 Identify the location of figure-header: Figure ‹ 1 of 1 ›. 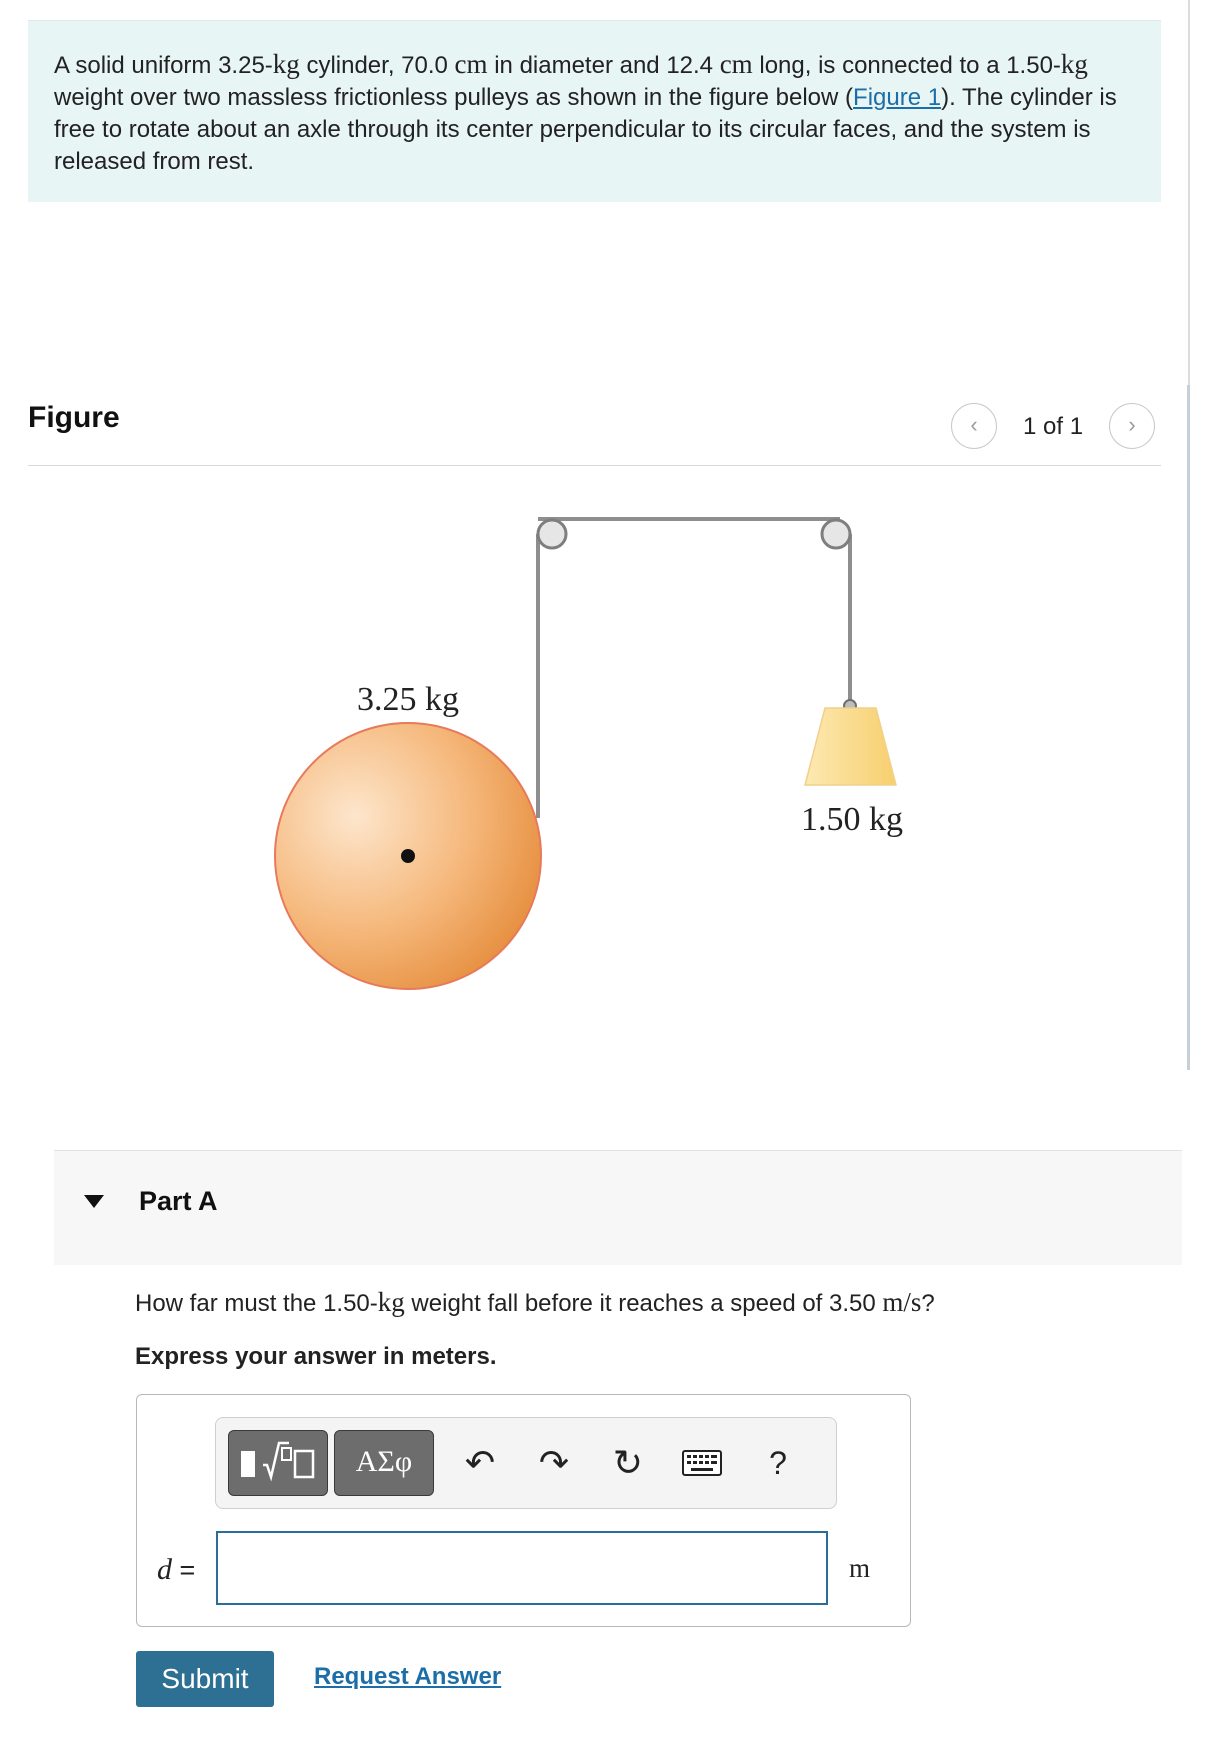
(594, 430).